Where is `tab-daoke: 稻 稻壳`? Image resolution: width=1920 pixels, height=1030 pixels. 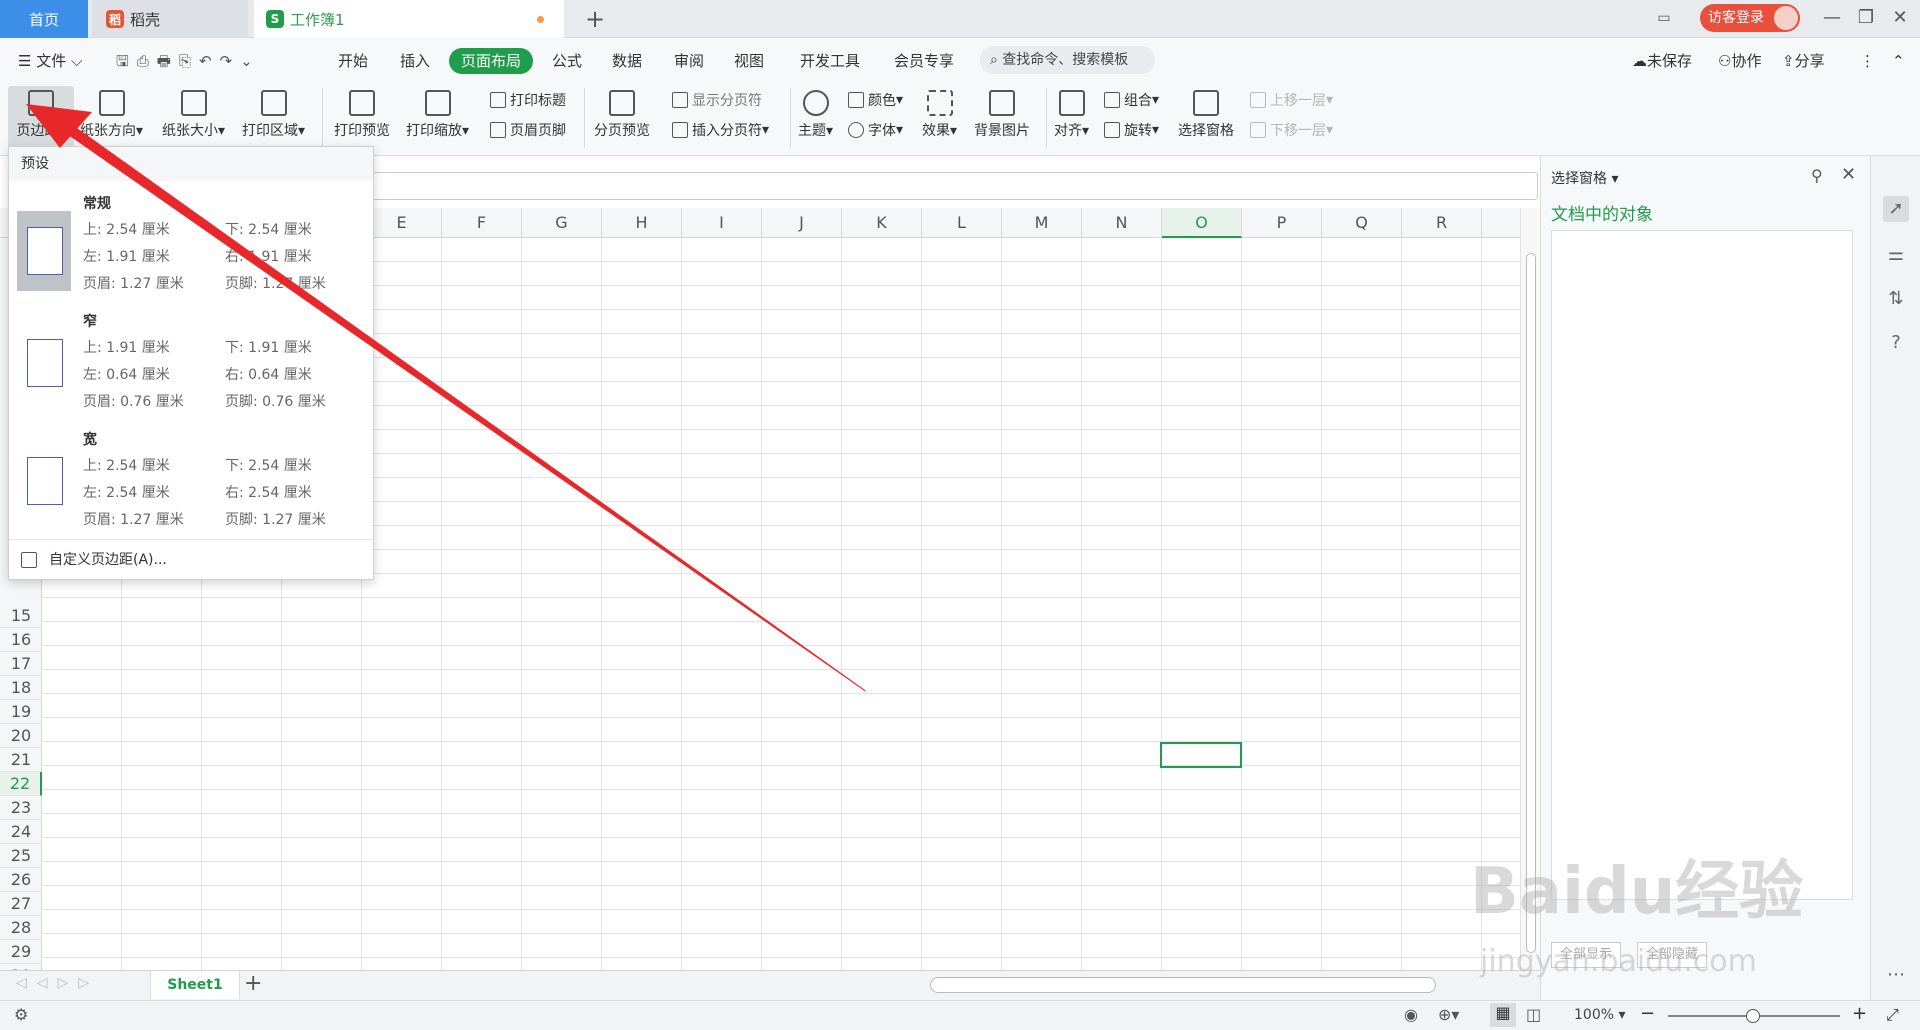
tab-daoke: 稻 稻壳 is located at coordinates (170, 19).